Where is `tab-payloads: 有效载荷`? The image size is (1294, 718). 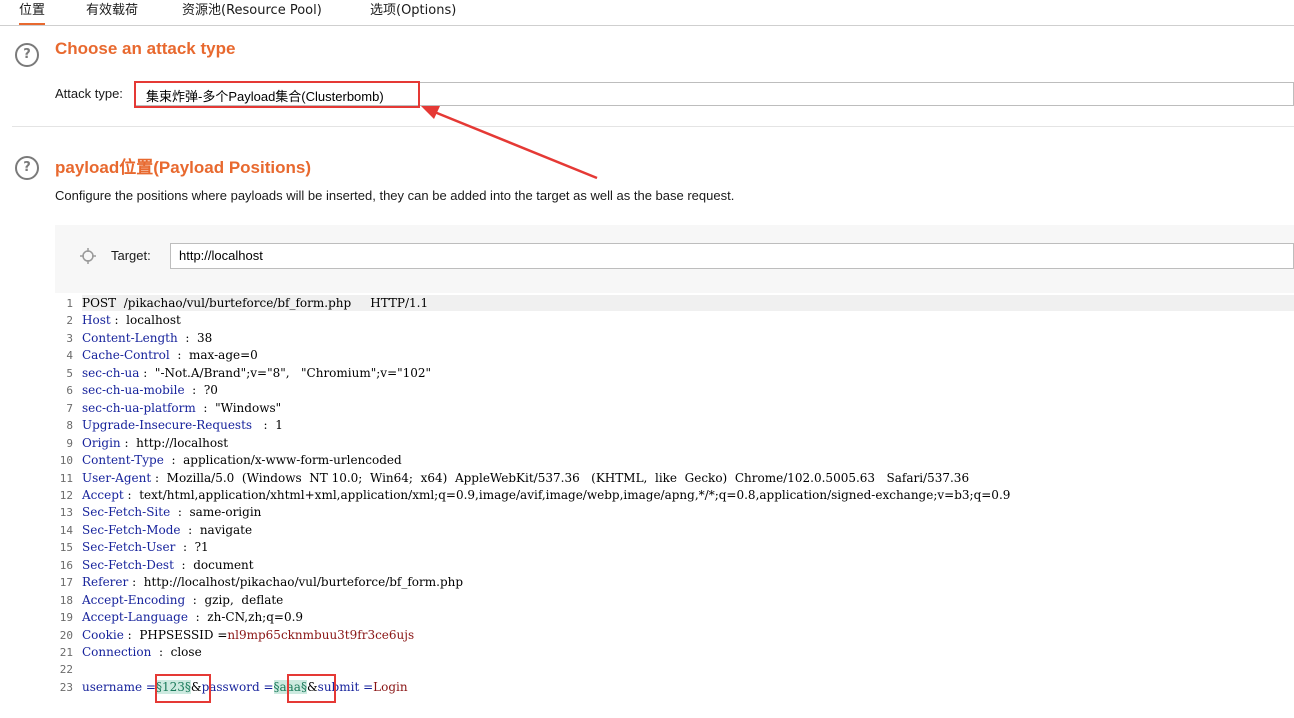 tab-payloads: 有效载荷 is located at coordinates (112, 12).